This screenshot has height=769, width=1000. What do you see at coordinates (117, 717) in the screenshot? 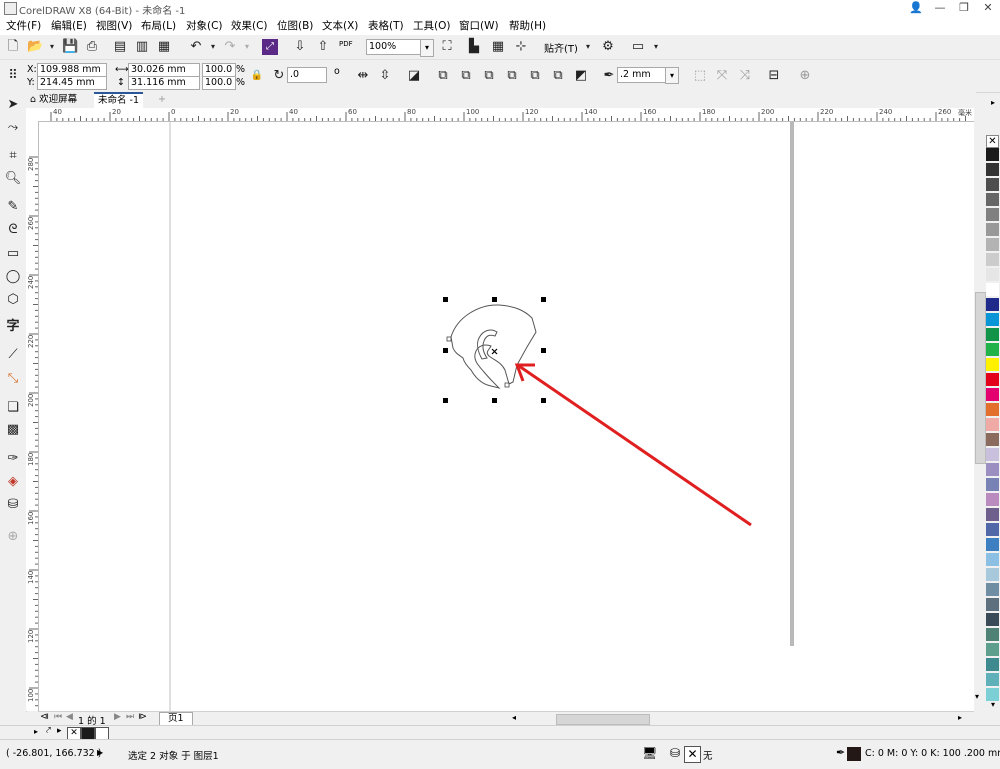
I see `next-page-arrow-icon: ▶` at bounding box center [117, 717].